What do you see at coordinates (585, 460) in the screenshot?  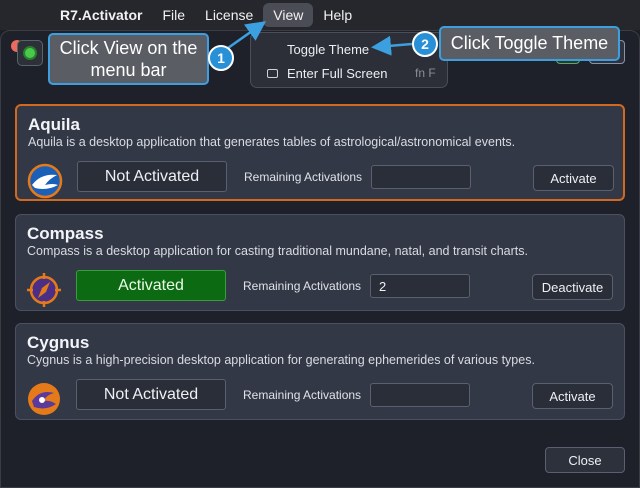 I see `close-button: Close` at bounding box center [585, 460].